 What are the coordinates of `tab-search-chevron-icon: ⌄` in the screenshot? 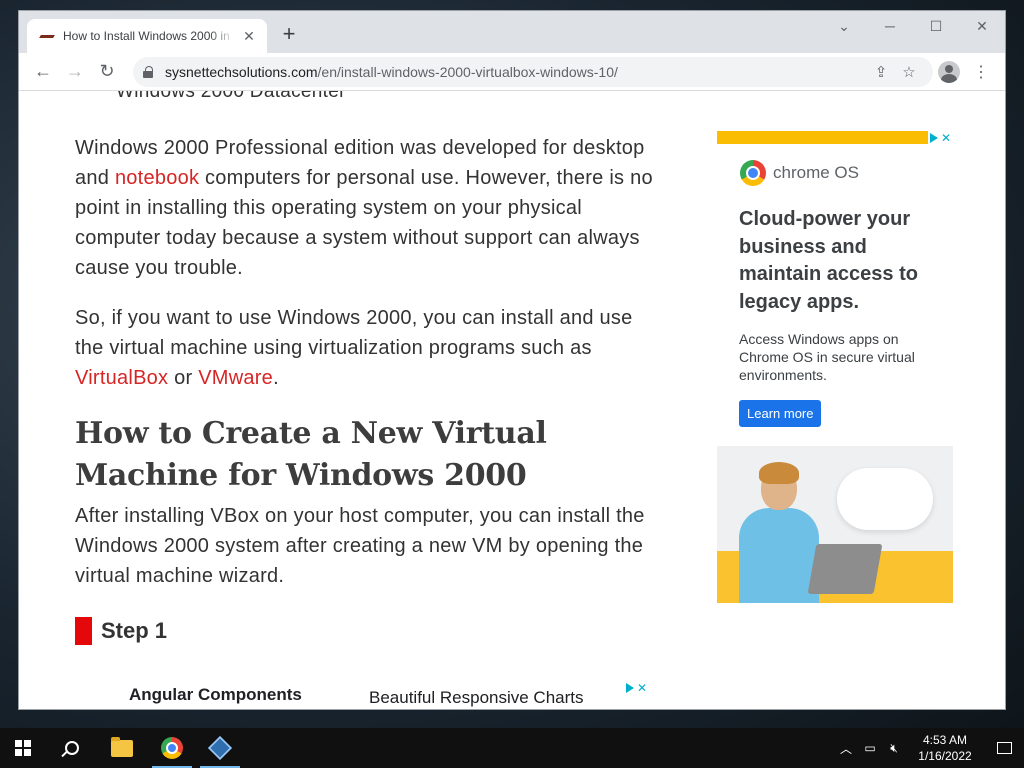 It's located at (844, 26).